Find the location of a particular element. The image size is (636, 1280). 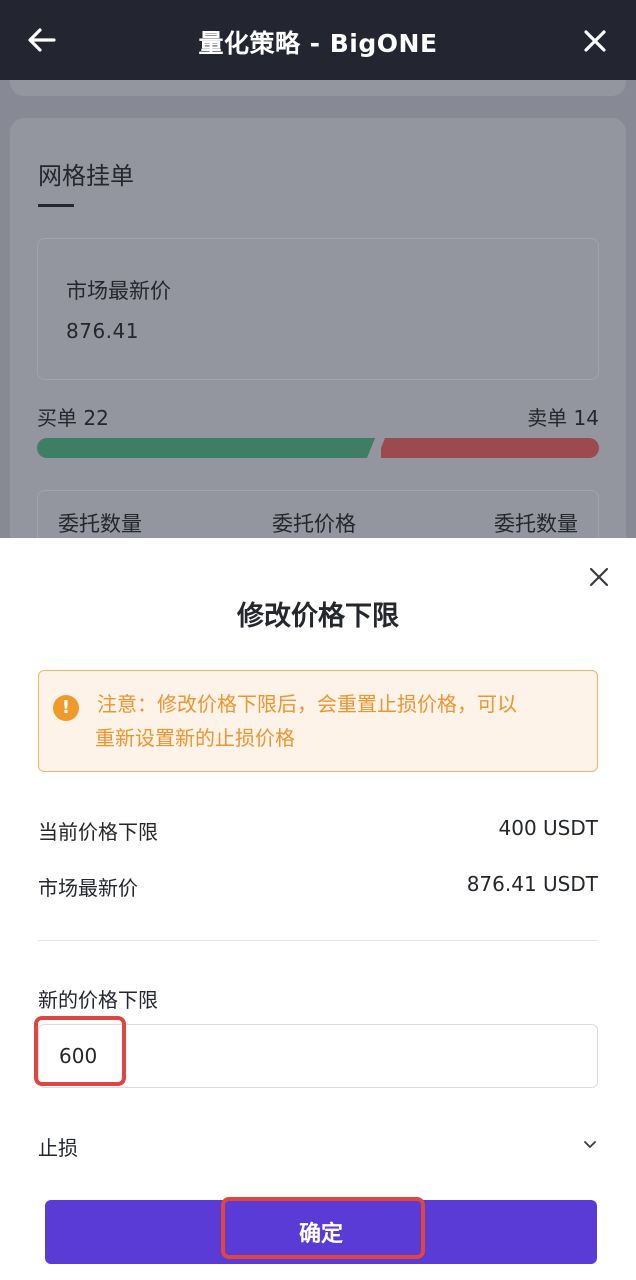

market-price-box: 市场最新价 876.41 is located at coordinates (318, 309).